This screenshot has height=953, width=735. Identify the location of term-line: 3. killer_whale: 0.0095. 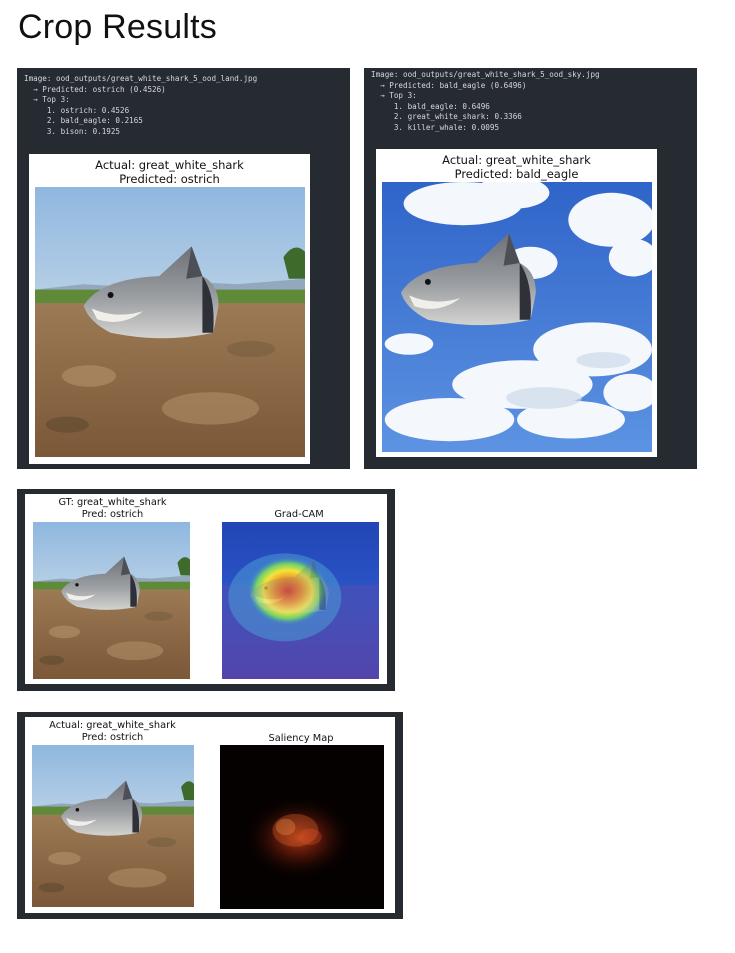
(435, 127).